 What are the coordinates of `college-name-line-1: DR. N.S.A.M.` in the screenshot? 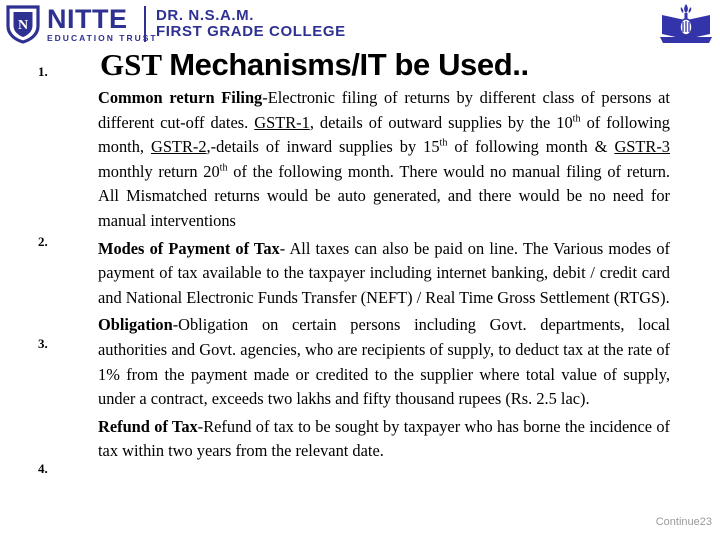 It's located at (205, 15).